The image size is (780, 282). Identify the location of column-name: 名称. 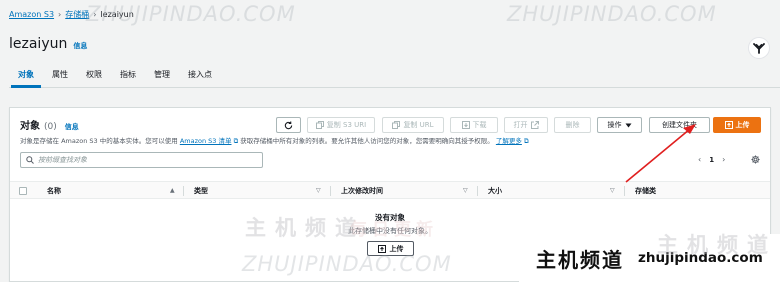
(54, 191).